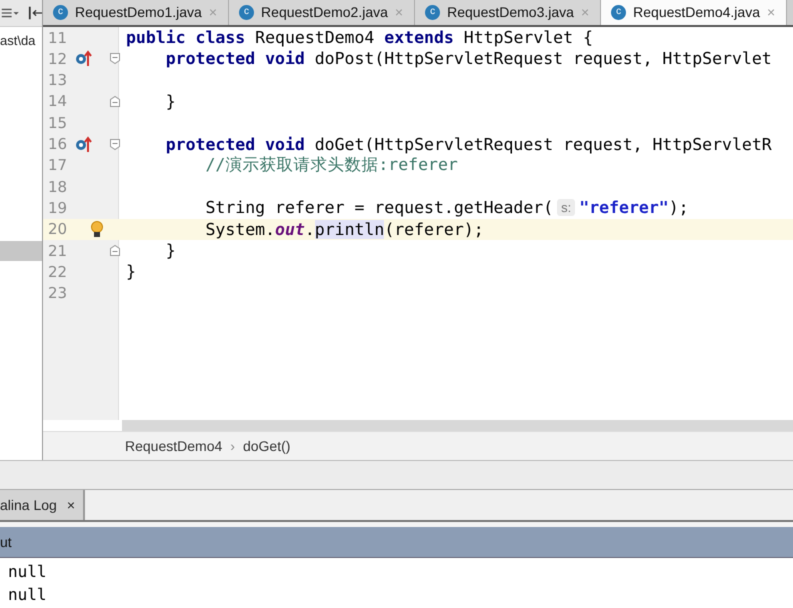 The width and height of the screenshot is (793, 608). Describe the element at coordinates (136, 12) in the screenshot. I see `editor-tab: c RequestDemo1.java ×` at that location.